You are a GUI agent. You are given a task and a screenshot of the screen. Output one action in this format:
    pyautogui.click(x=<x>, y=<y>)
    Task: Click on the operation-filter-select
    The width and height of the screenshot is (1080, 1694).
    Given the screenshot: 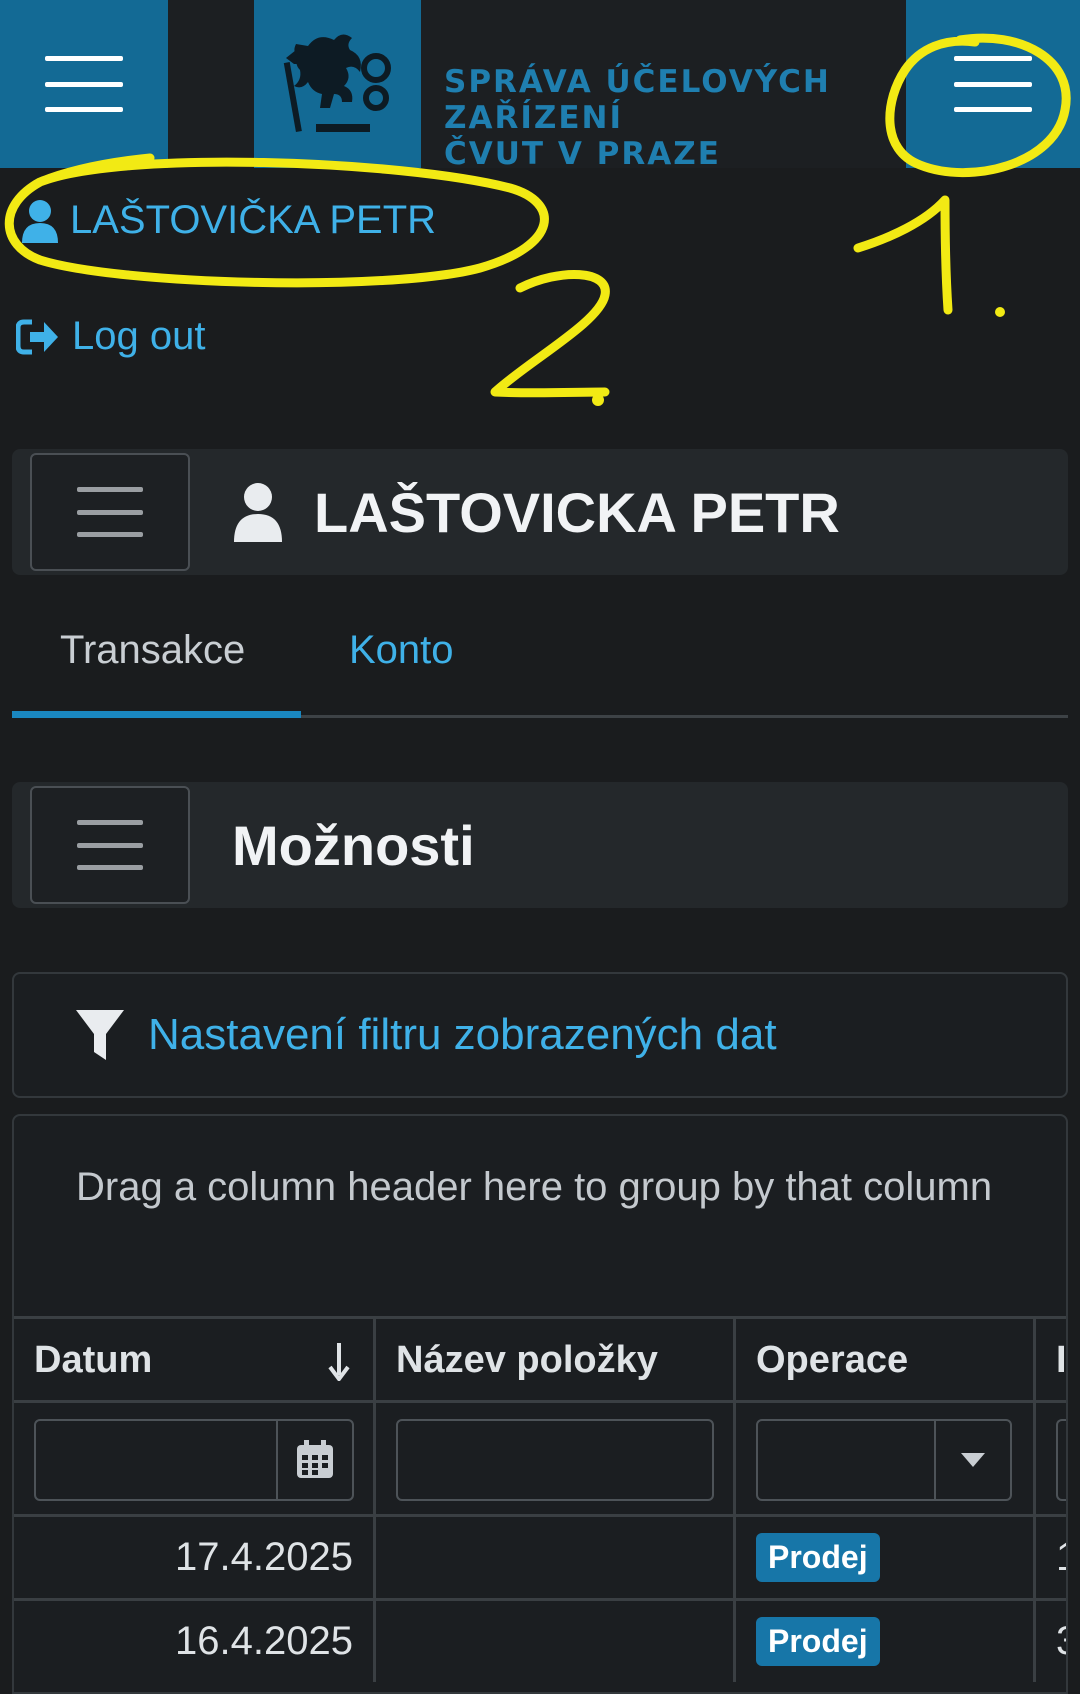 What is the action you would take?
    pyautogui.click(x=884, y=1460)
    